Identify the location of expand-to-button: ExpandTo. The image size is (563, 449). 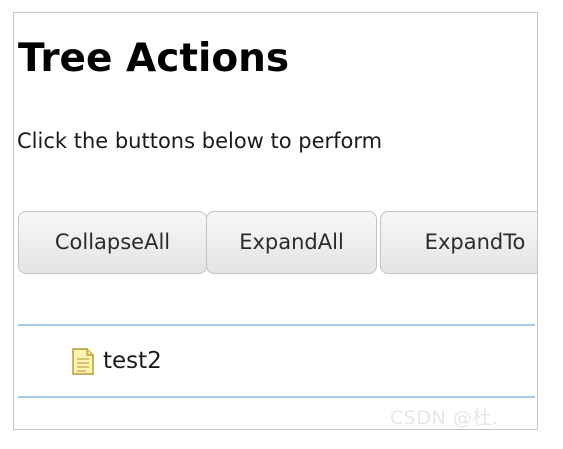
(458, 242).